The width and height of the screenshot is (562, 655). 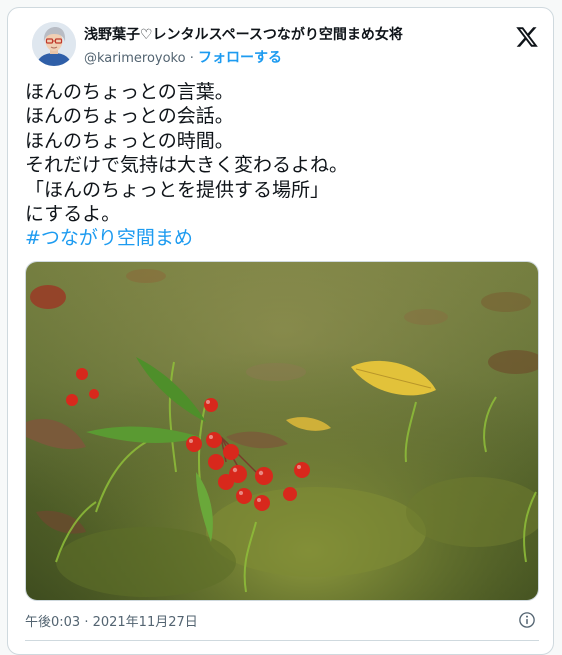 What do you see at coordinates (129, 140) in the screenshot?
I see `tweet-text-line: ほんのちょっとの時間。` at bounding box center [129, 140].